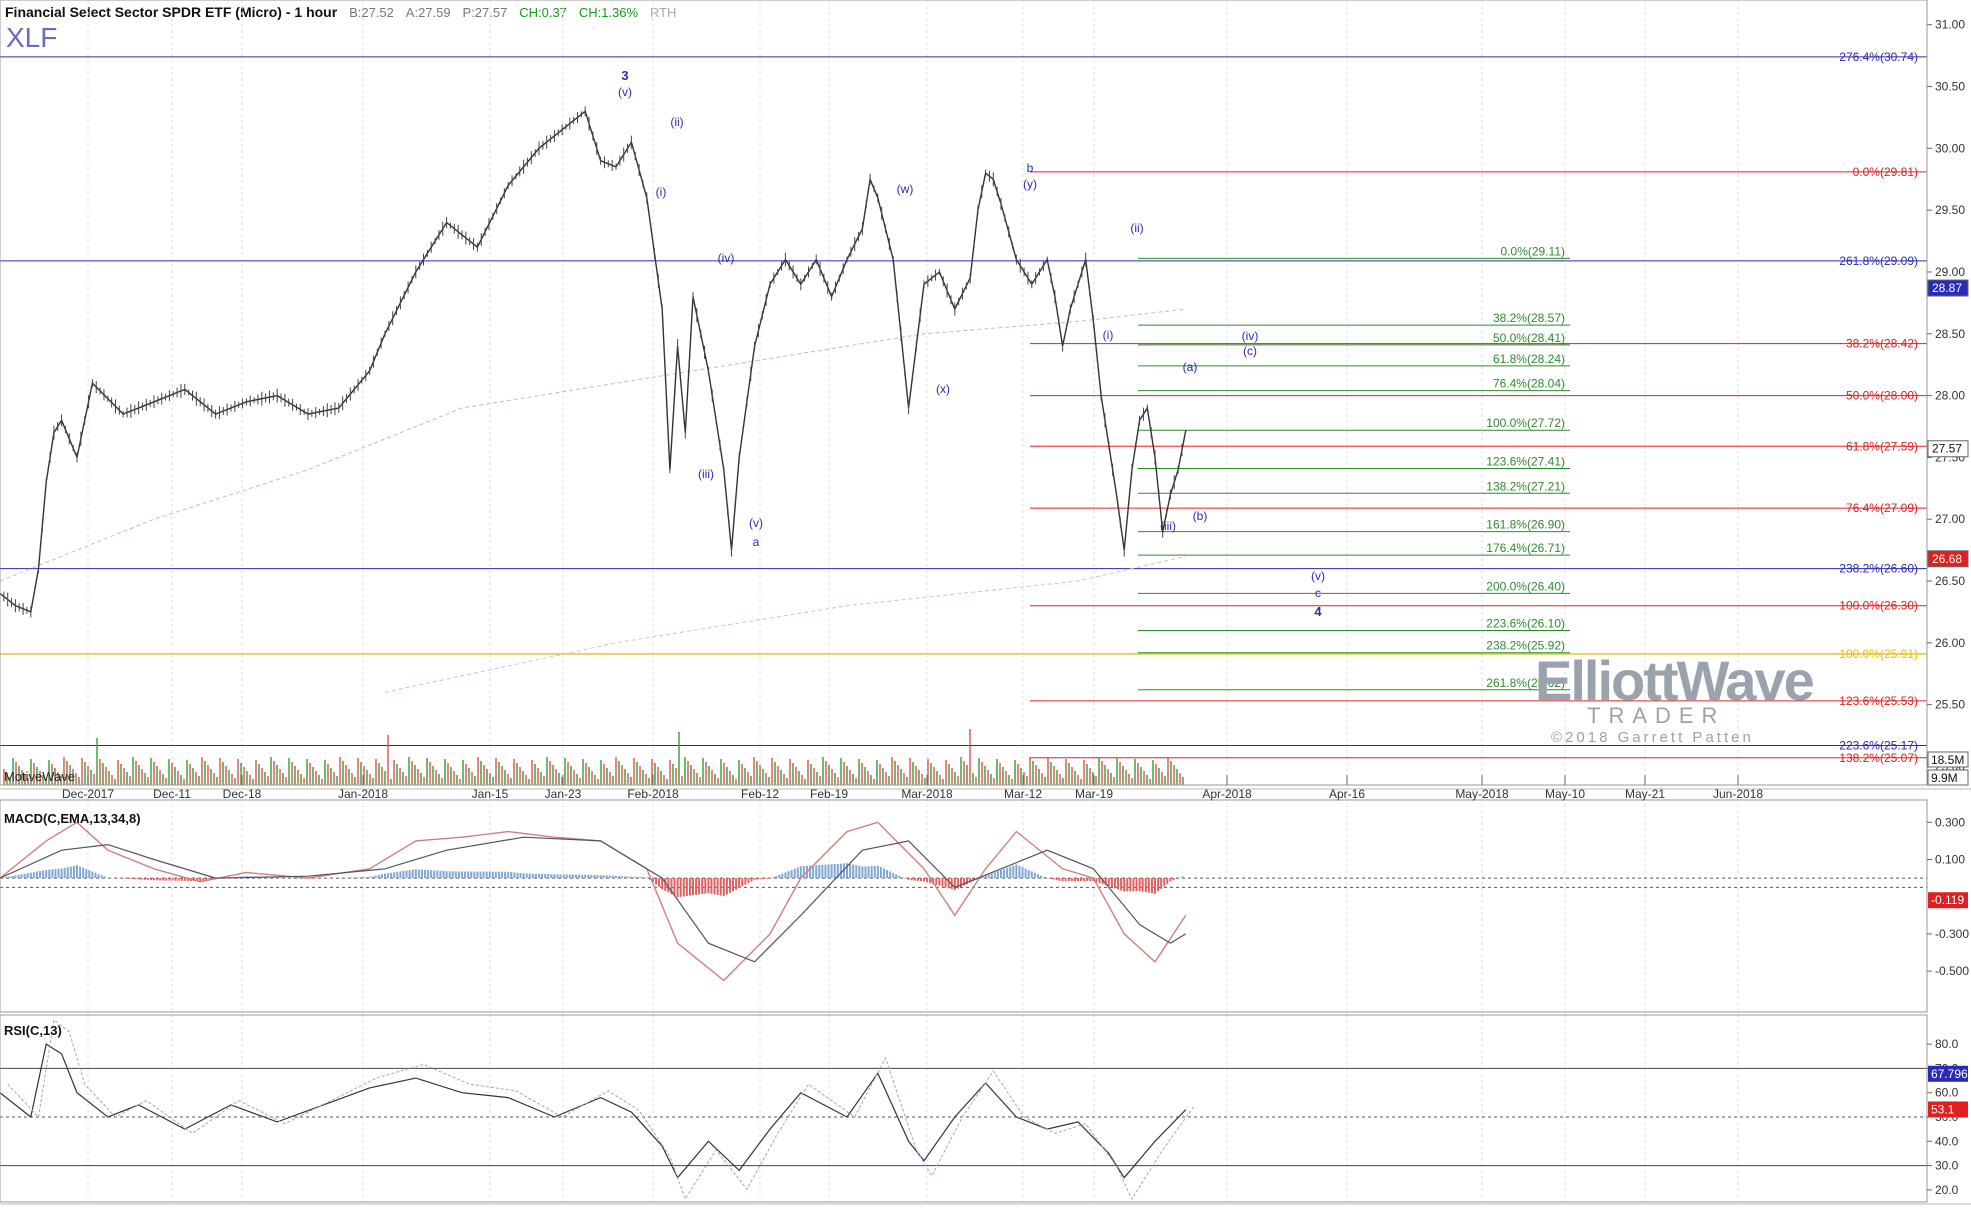 Image resolution: width=1971 pixels, height=1216 pixels. I want to click on x-tick-label: Feb-2018, so click(653, 794).